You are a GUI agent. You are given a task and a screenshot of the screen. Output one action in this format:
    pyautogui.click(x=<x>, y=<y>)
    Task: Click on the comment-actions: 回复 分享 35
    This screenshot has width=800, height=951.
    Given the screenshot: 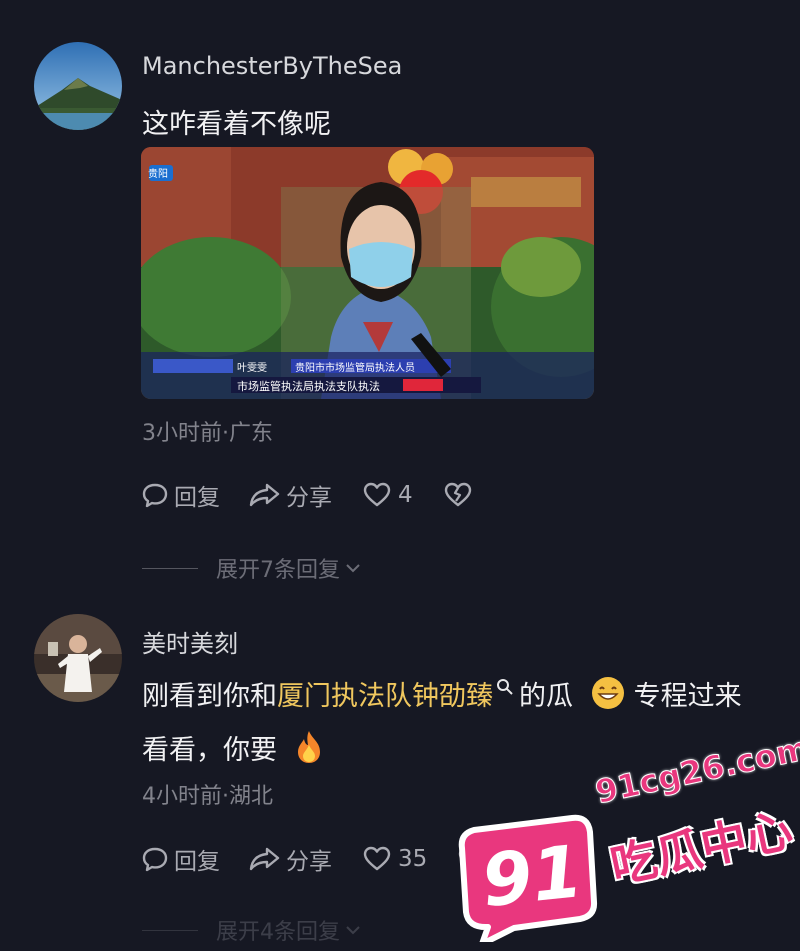 What is the action you would take?
    pyautogui.click(x=313, y=859)
    